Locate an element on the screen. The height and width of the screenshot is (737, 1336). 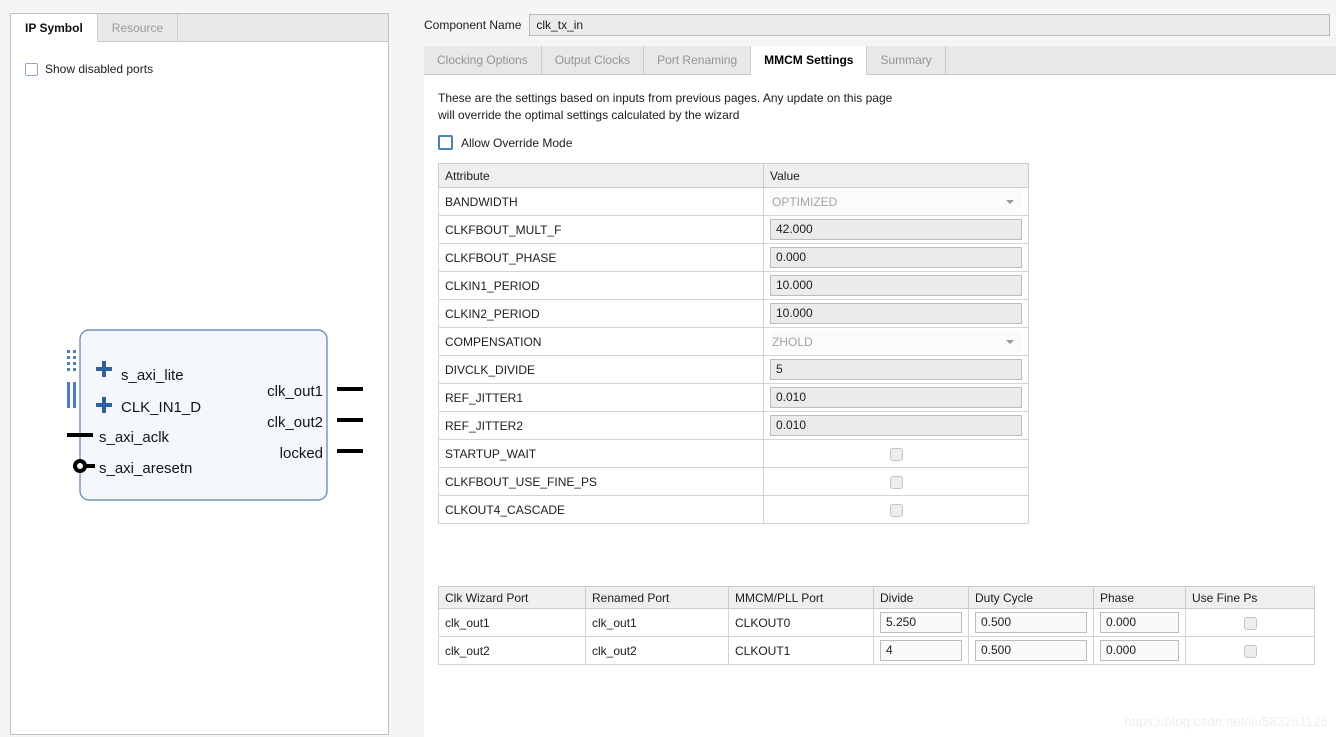
port-label-s-axi-lite: s_axi_lite is located at coordinates (152, 375).